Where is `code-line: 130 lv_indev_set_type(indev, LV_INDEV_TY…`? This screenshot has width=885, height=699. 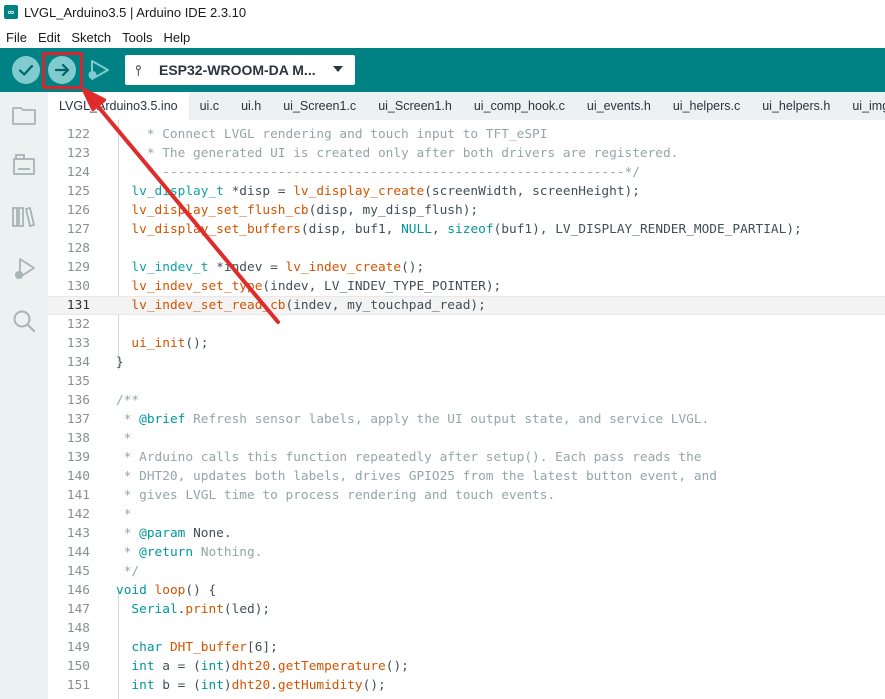
code-line: 130 lv_indev_set_type(indev, LV_INDEV_TY… is located at coordinates (466, 286).